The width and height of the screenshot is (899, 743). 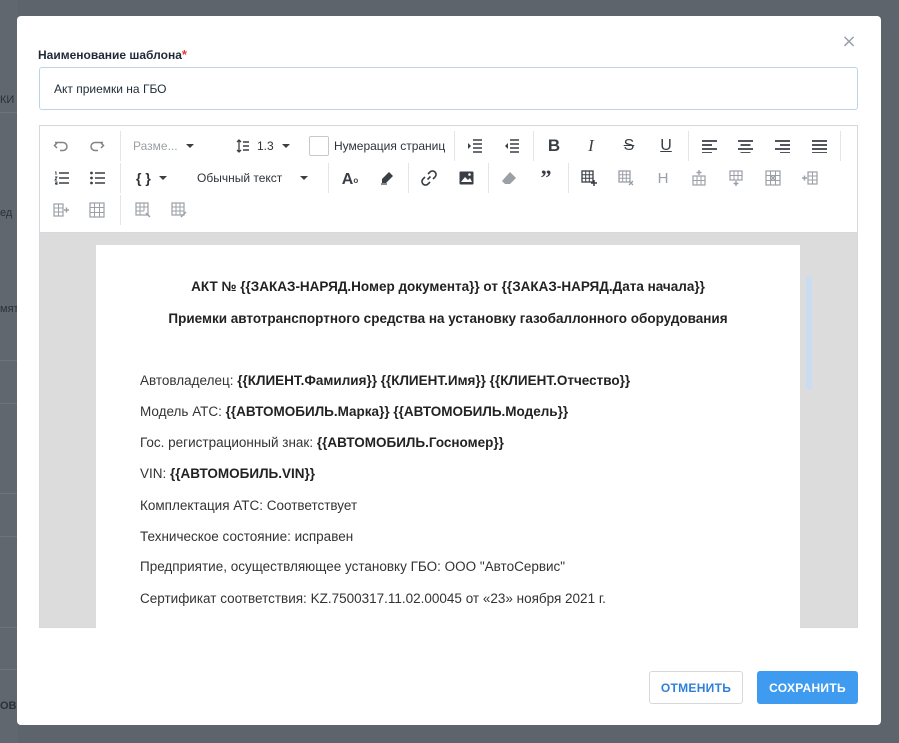 I want to click on table-props-icon, so click(x=179, y=210).